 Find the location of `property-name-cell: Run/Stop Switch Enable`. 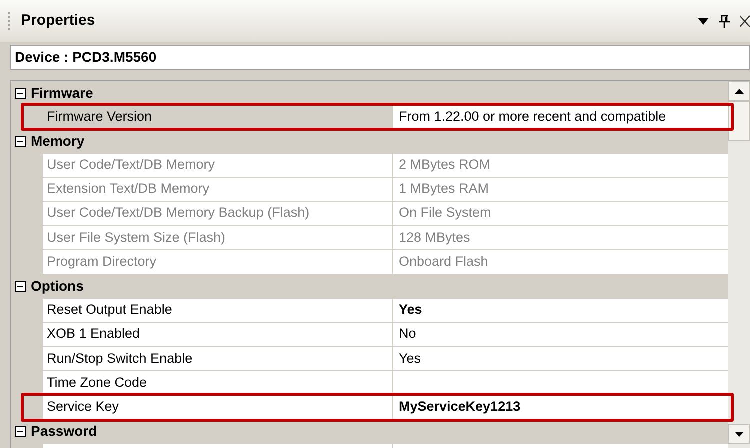

property-name-cell: Run/Stop Switch Enable is located at coordinates (218, 359).